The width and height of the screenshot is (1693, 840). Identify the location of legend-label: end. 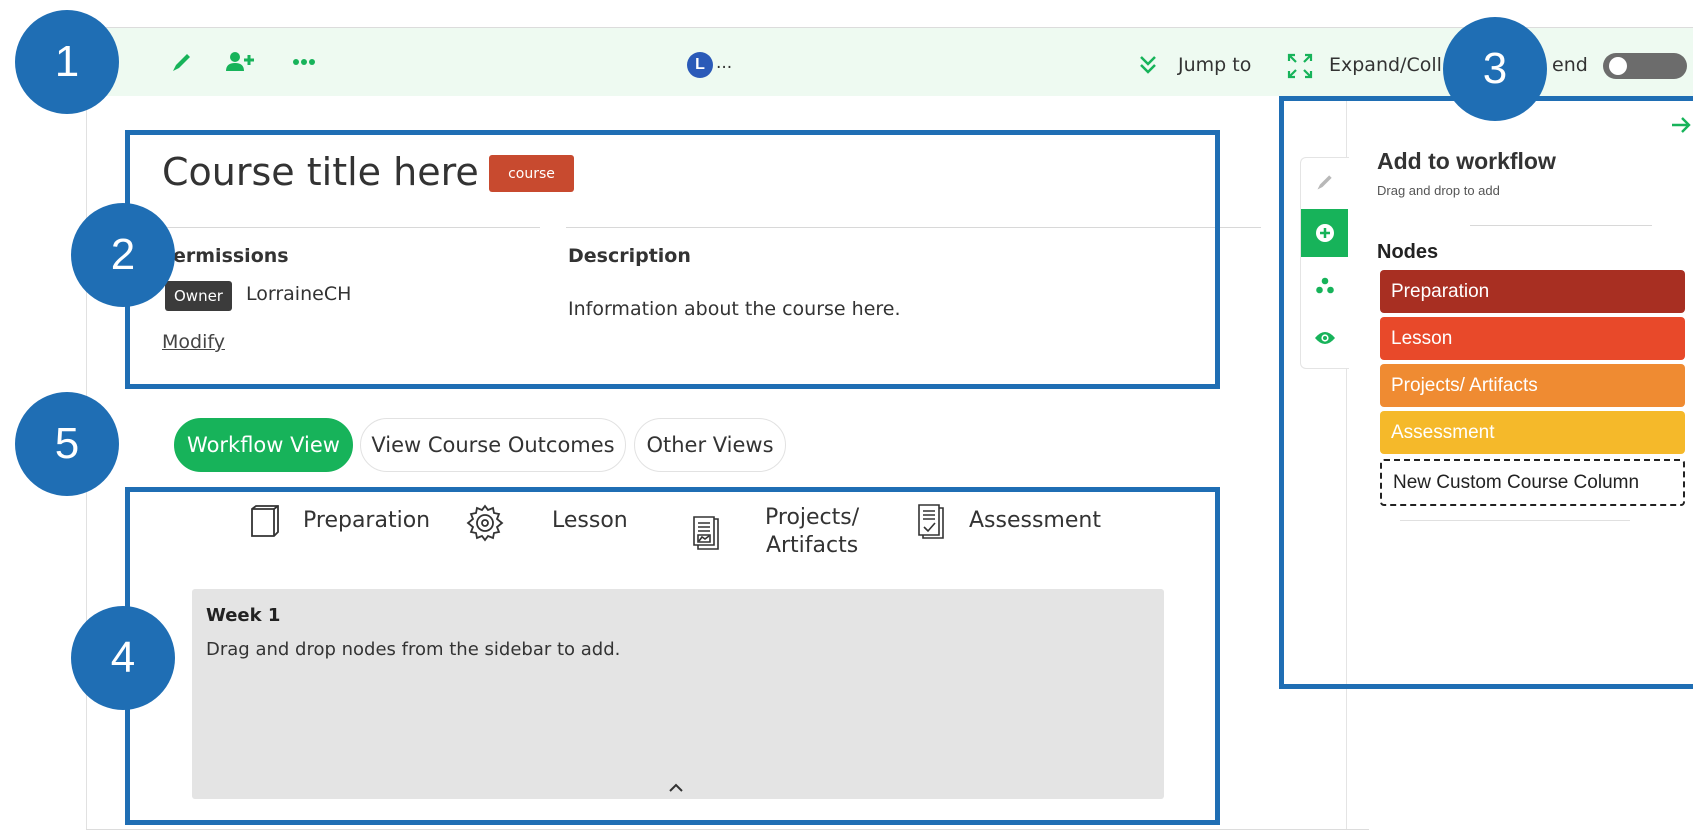
(1570, 65).